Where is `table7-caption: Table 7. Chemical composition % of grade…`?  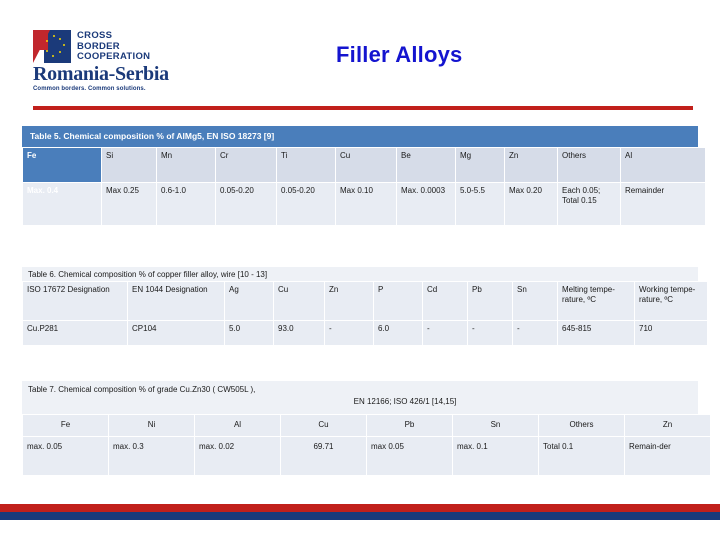
table7-caption: Table 7. Chemical composition % of grade… is located at coordinates (360, 397).